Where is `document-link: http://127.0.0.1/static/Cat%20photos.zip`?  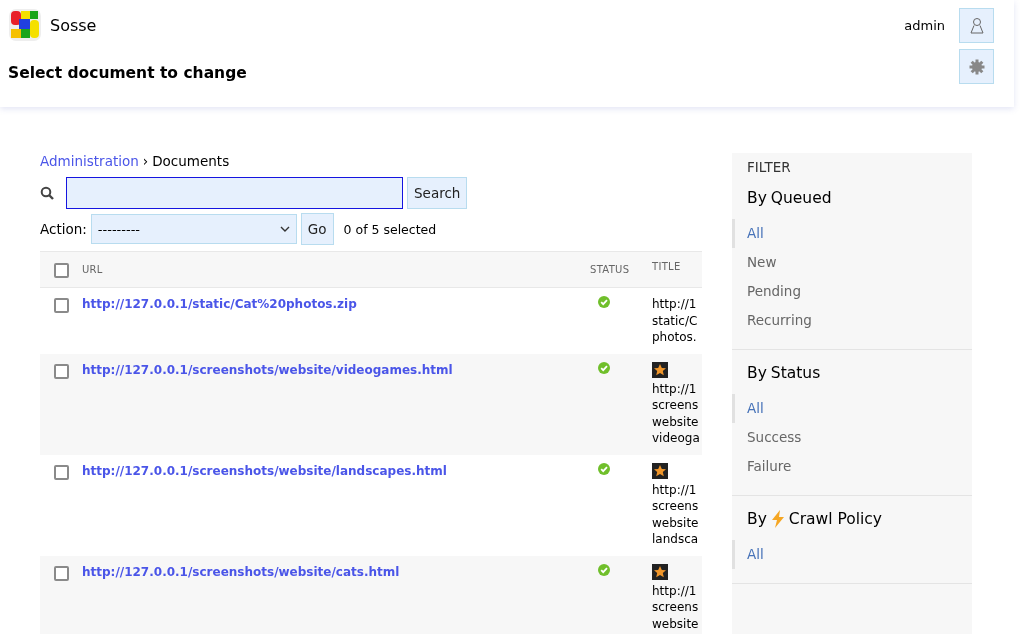 document-link: http://127.0.0.1/static/Cat%20photos.zip is located at coordinates (219, 304).